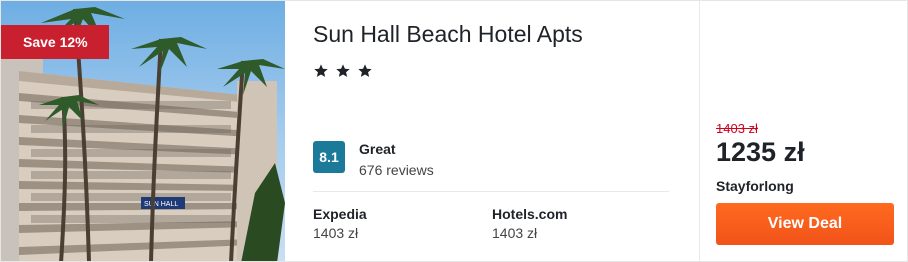  Describe the element at coordinates (492, 34) in the screenshot. I see `hotel-name: Sun Hall Beach Hotel Apts` at that location.